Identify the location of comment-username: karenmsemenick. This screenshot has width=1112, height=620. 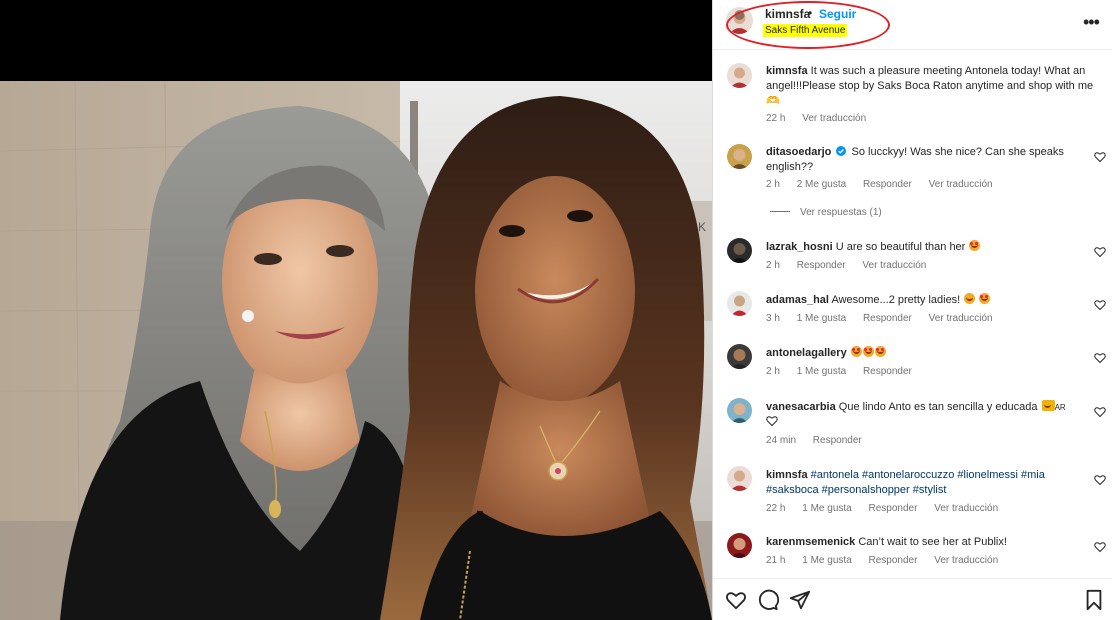
(810, 542).